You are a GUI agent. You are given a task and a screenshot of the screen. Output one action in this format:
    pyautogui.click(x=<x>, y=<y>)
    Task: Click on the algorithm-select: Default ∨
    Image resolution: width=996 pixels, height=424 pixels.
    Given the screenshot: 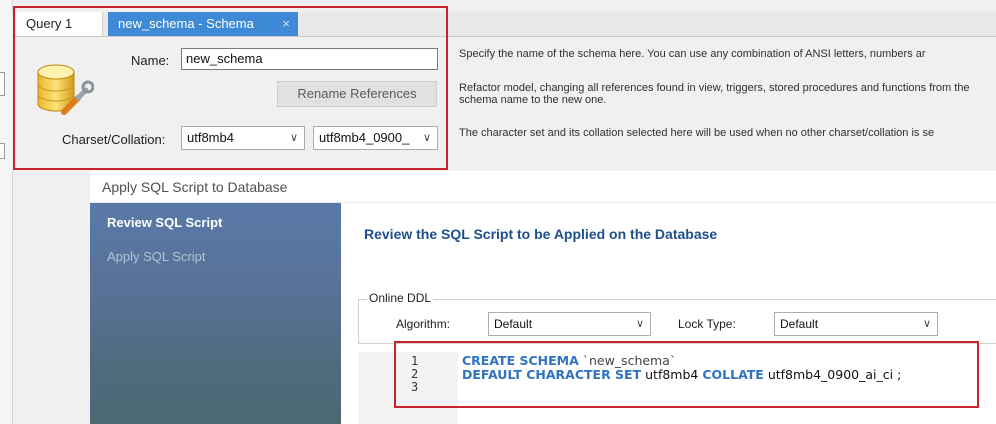 What is the action you would take?
    pyautogui.click(x=569, y=324)
    